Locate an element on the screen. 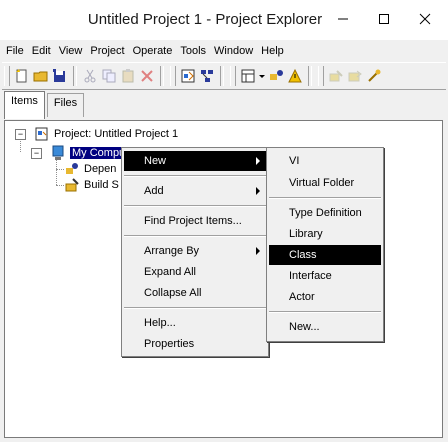  close-icon is located at coordinates (425, 19).